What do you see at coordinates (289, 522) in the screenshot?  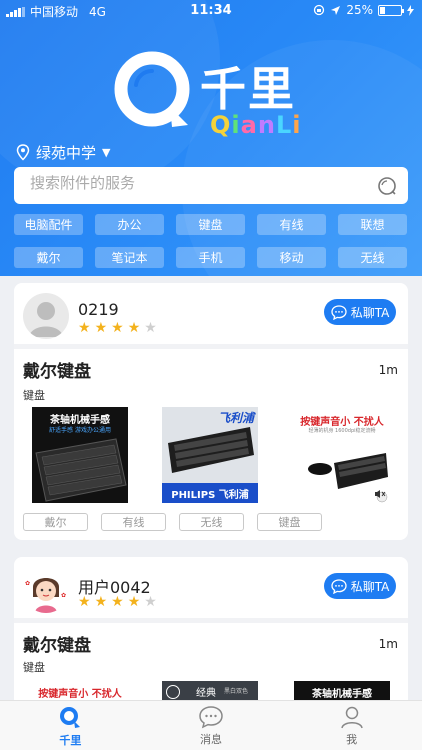 I see `post-tag: 键盘` at bounding box center [289, 522].